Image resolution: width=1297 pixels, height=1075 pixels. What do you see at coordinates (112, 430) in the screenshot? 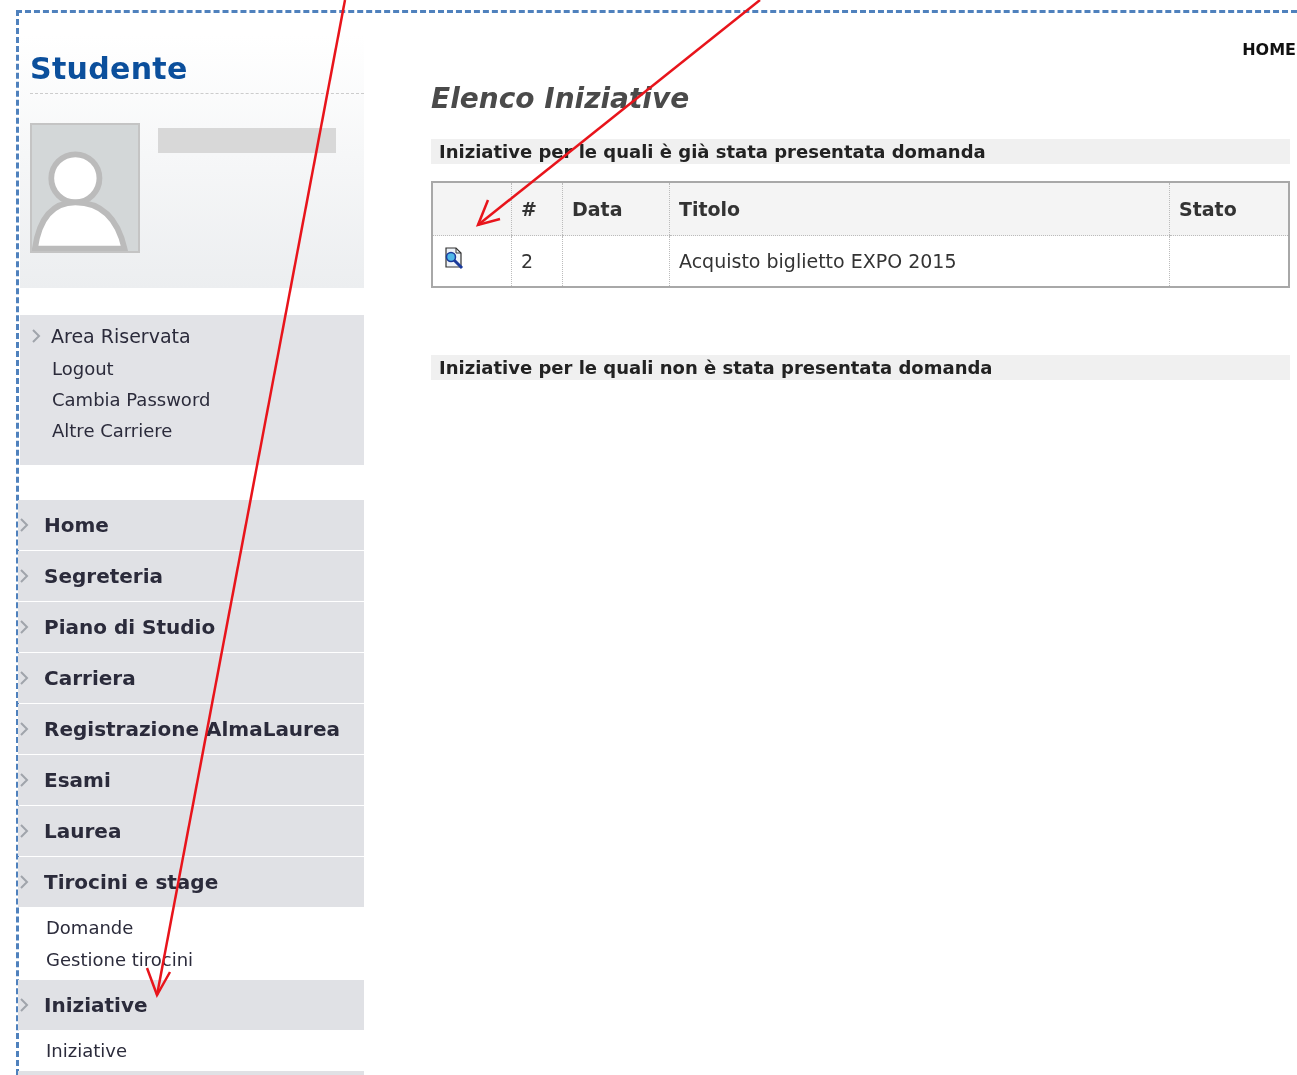
I see `sidebar-link: Altre Carriere` at bounding box center [112, 430].